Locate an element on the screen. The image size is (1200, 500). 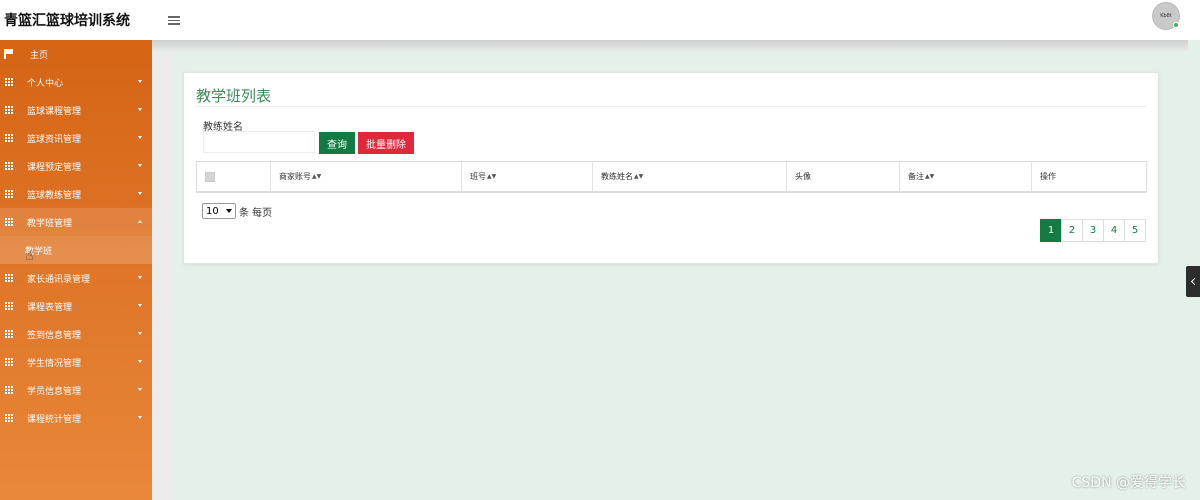
select-all-cell is located at coordinates (234, 176).